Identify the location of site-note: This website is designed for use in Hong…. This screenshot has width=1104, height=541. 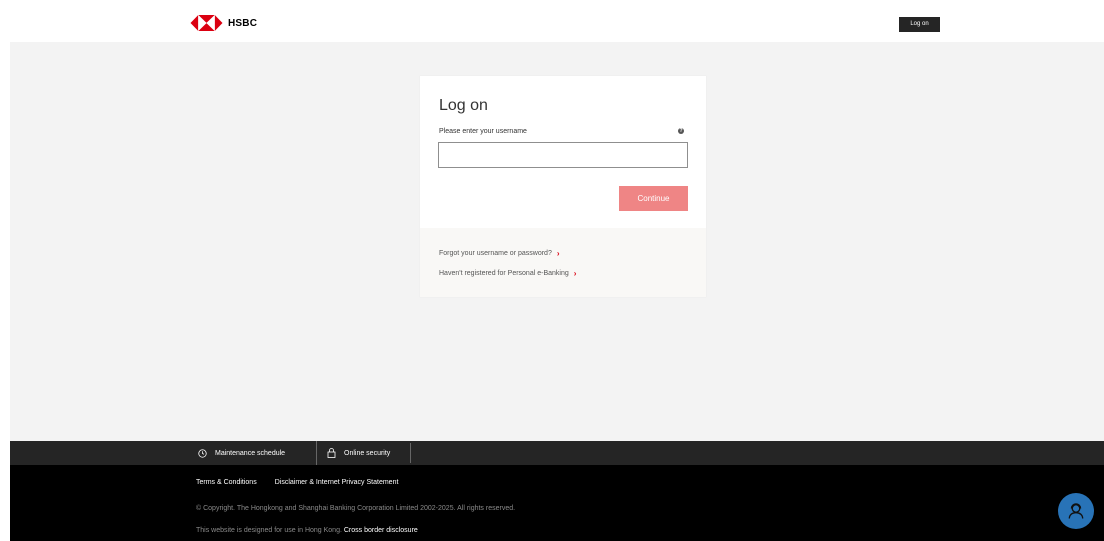
(307, 530).